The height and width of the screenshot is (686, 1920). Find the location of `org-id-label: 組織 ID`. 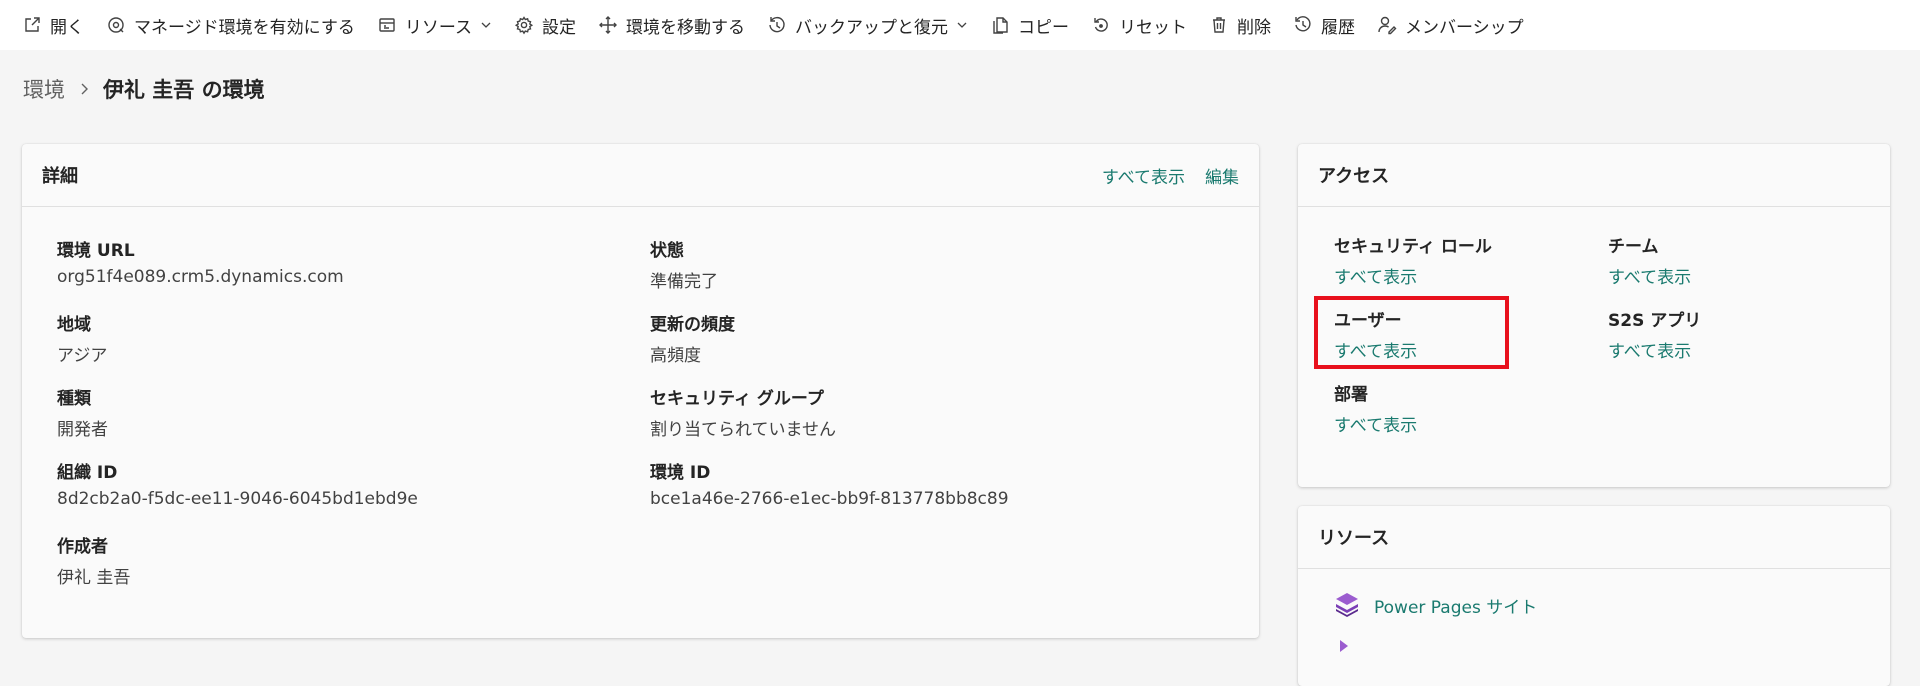

org-id-label: 組織 ID is located at coordinates (87, 473).